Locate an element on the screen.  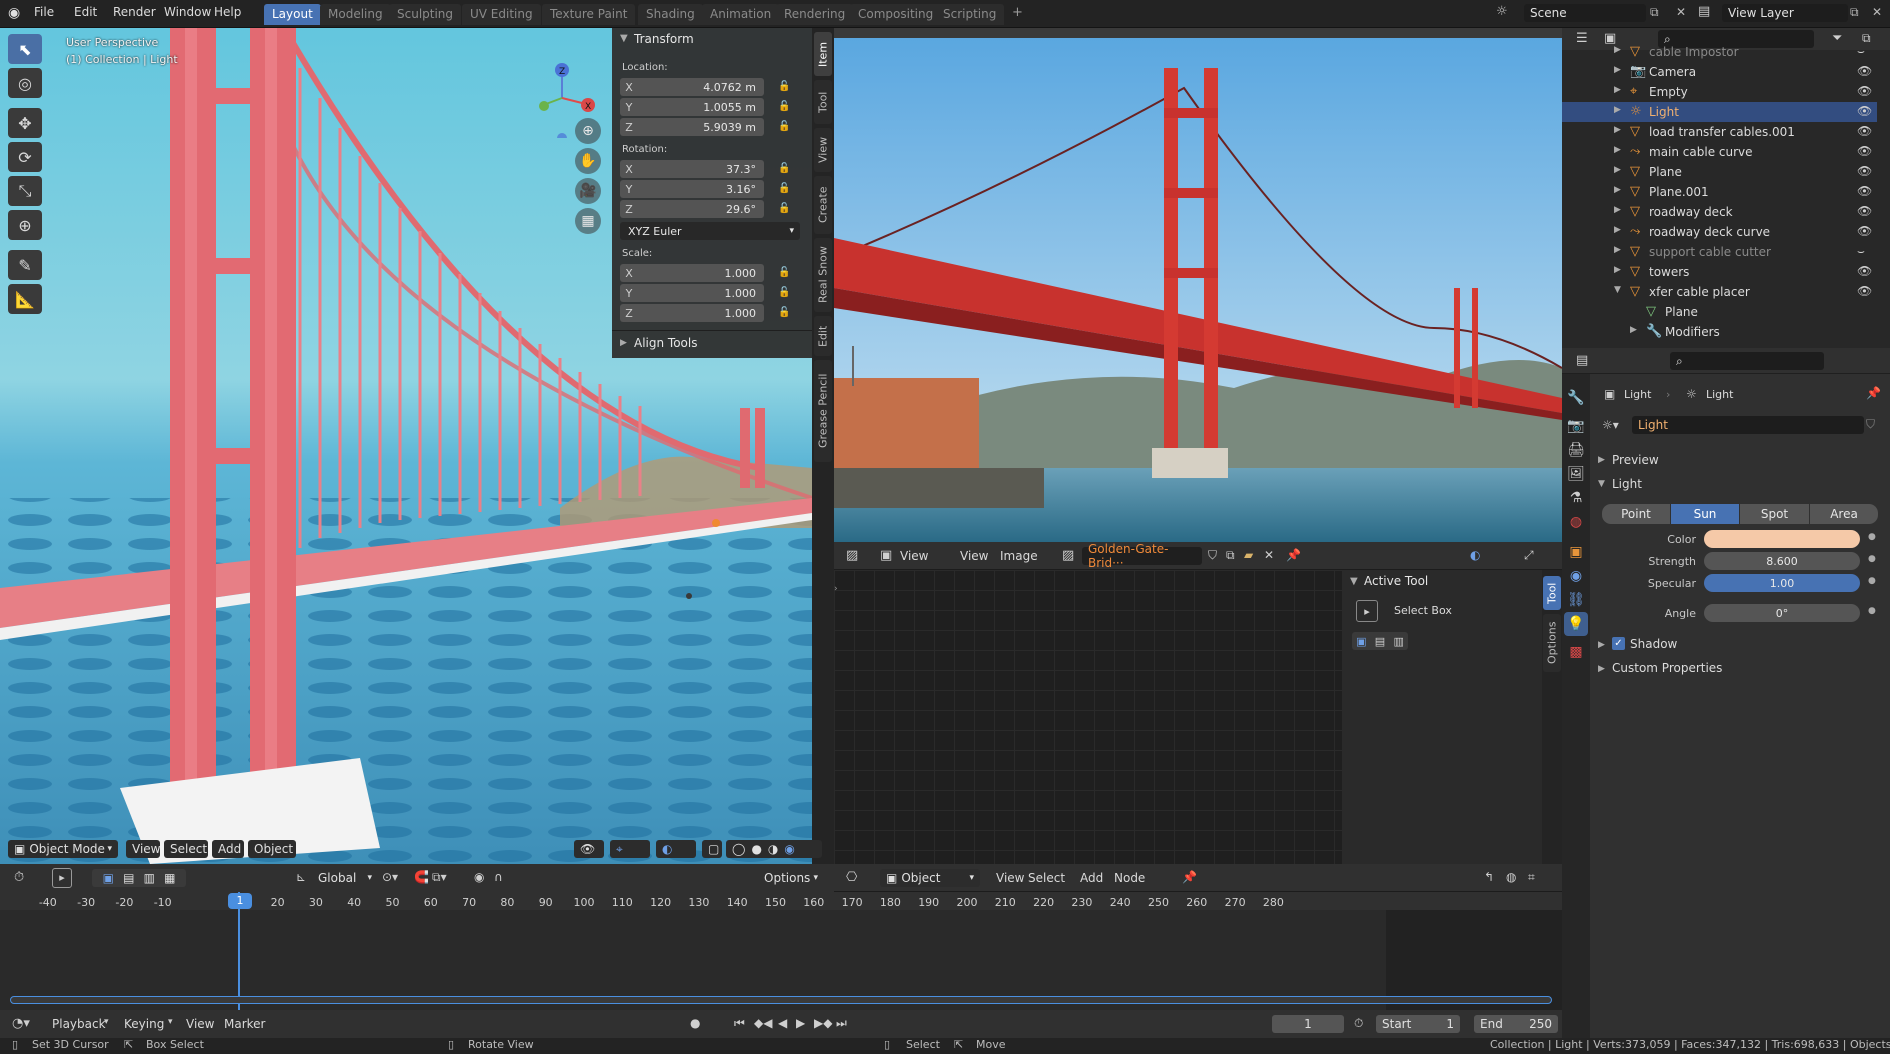
snap-icon: ◍ is located at coordinates (1511, 877).